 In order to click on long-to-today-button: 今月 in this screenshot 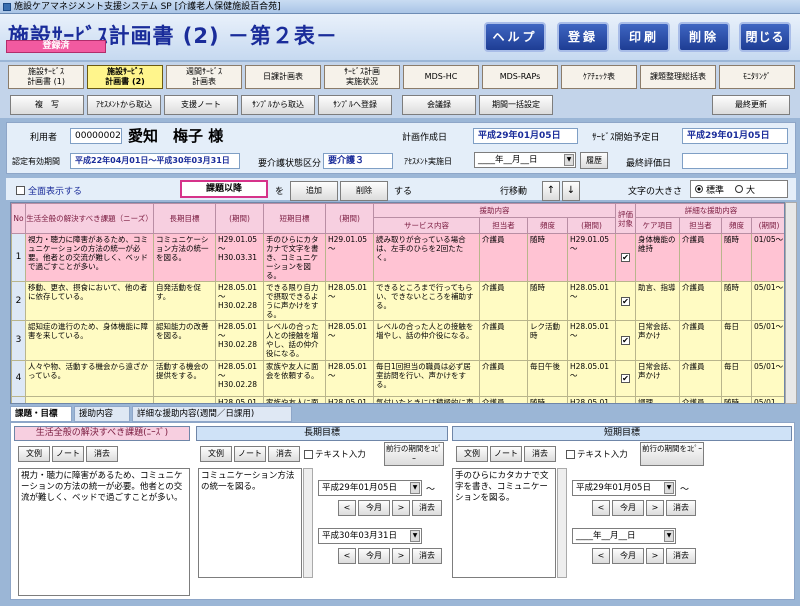, I will do `click(374, 556)`.